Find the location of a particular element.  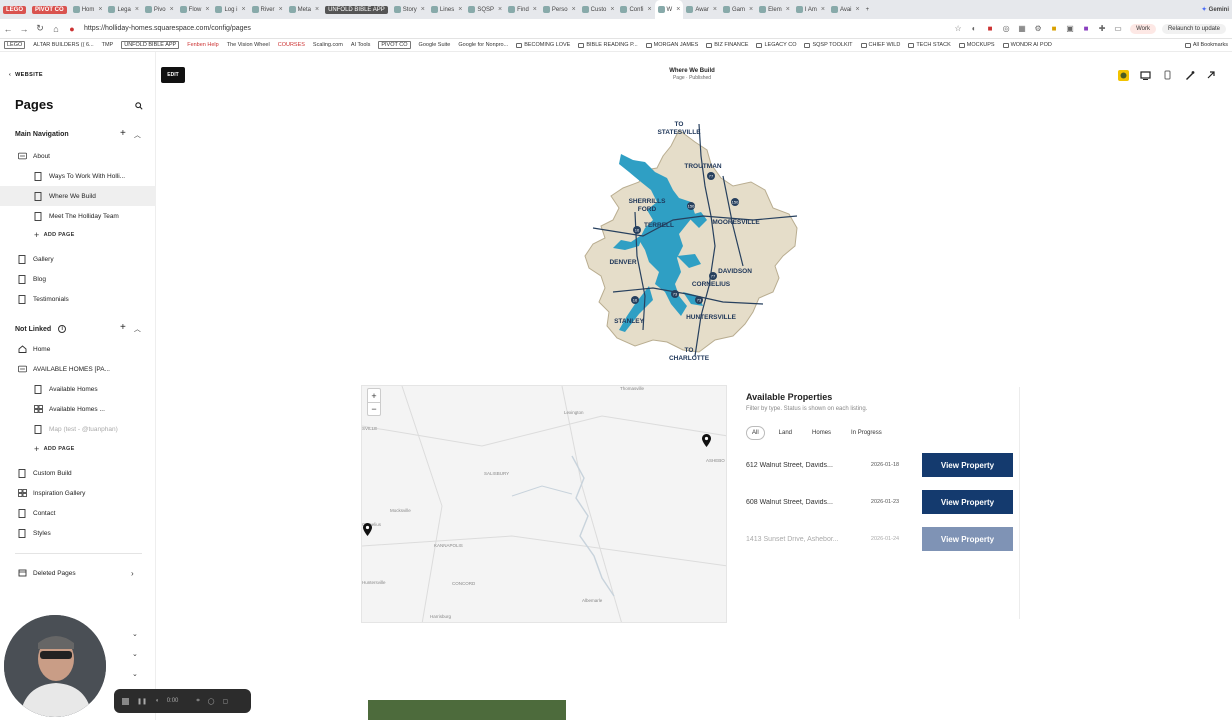

forward-icon: → is located at coordinates (24, 29).